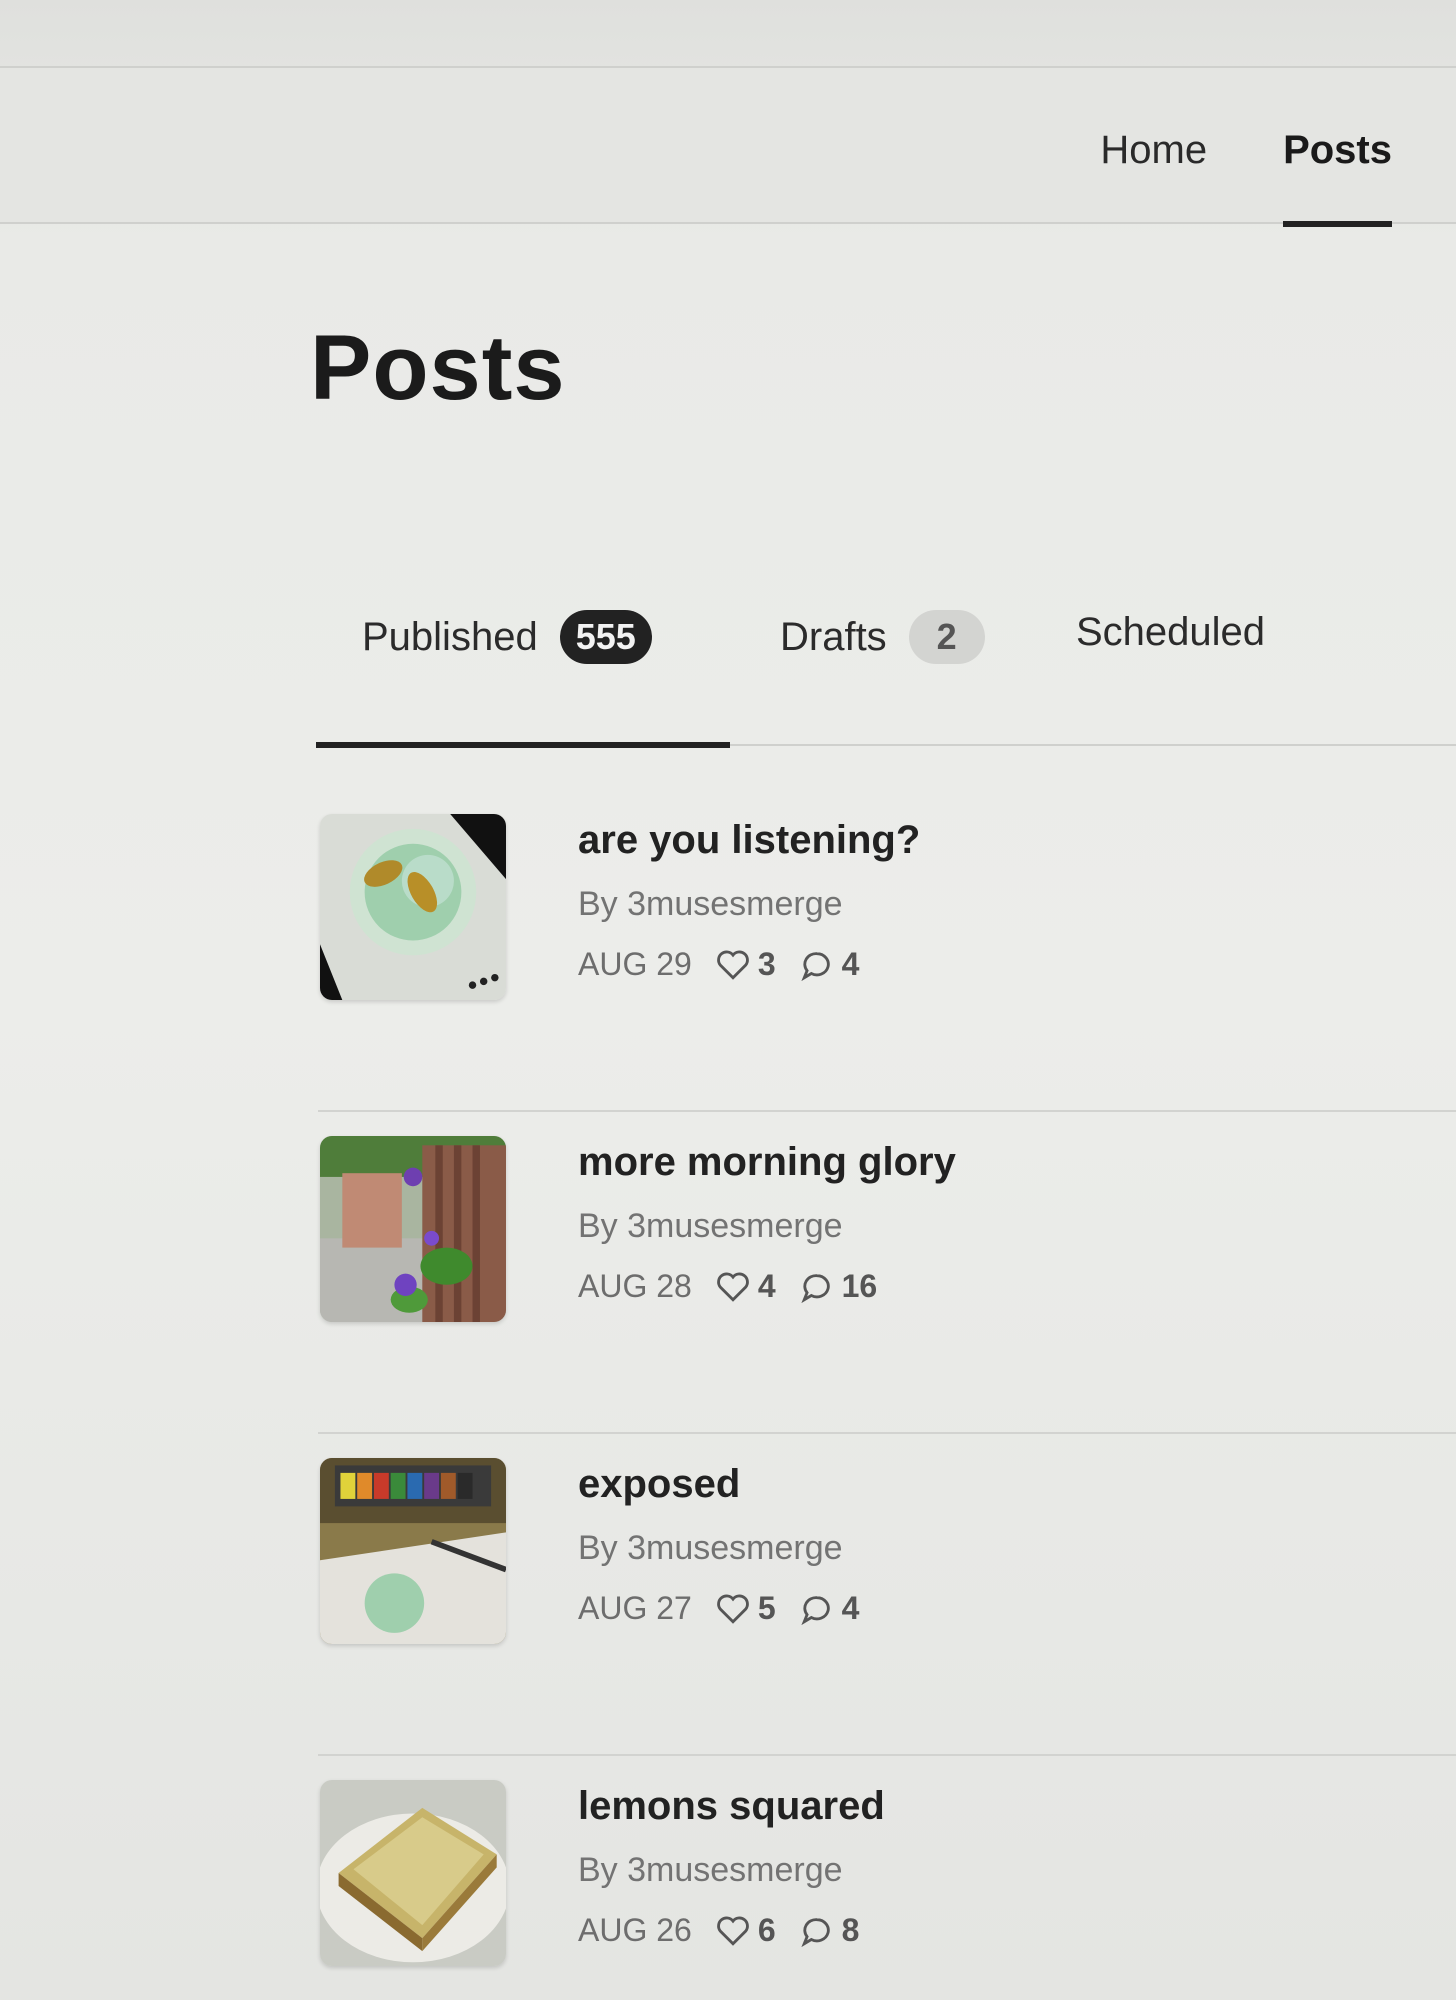 This screenshot has height=2000, width=1456. What do you see at coordinates (766, 1608) in the screenshot?
I see `like-count: 5` at bounding box center [766, 1608].